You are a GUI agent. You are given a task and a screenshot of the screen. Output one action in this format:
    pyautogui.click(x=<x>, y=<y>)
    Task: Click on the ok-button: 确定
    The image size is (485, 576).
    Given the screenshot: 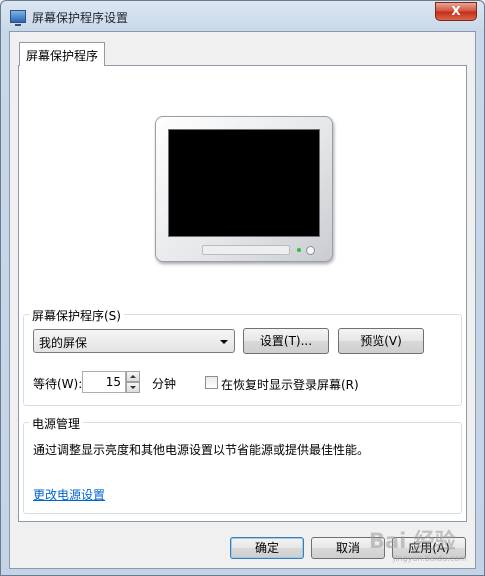 What is the action you would take?
    pyautogui.click(x=267, y=548)
    